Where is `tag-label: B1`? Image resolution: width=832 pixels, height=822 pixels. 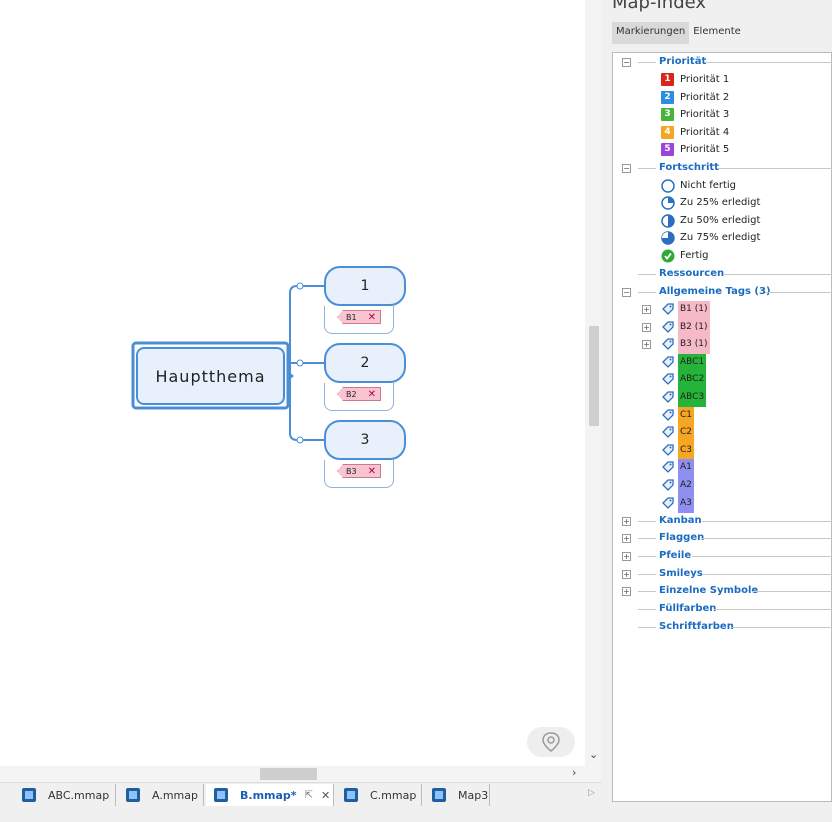
tag-label: B1 is located at coordinates (351, 317).